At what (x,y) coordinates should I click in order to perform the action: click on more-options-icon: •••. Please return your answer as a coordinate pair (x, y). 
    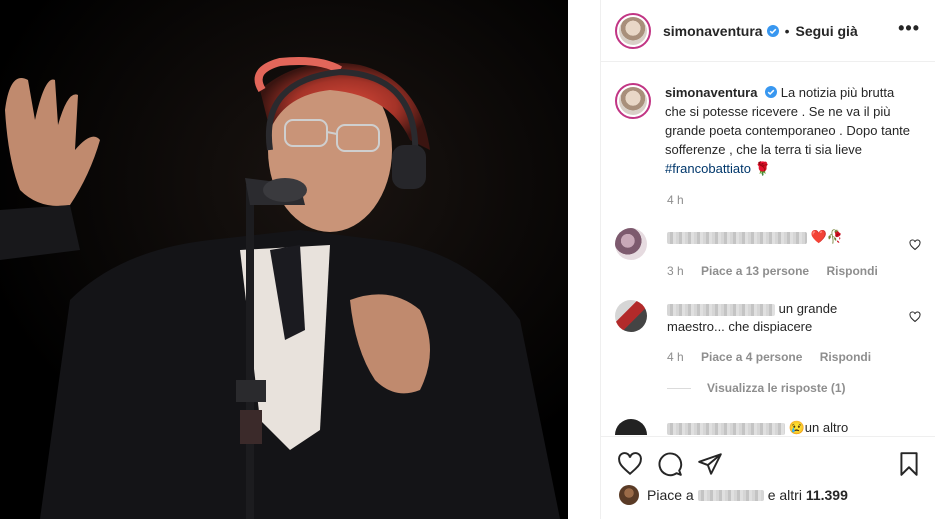
    Looking at the image, I should click on (909, 28).